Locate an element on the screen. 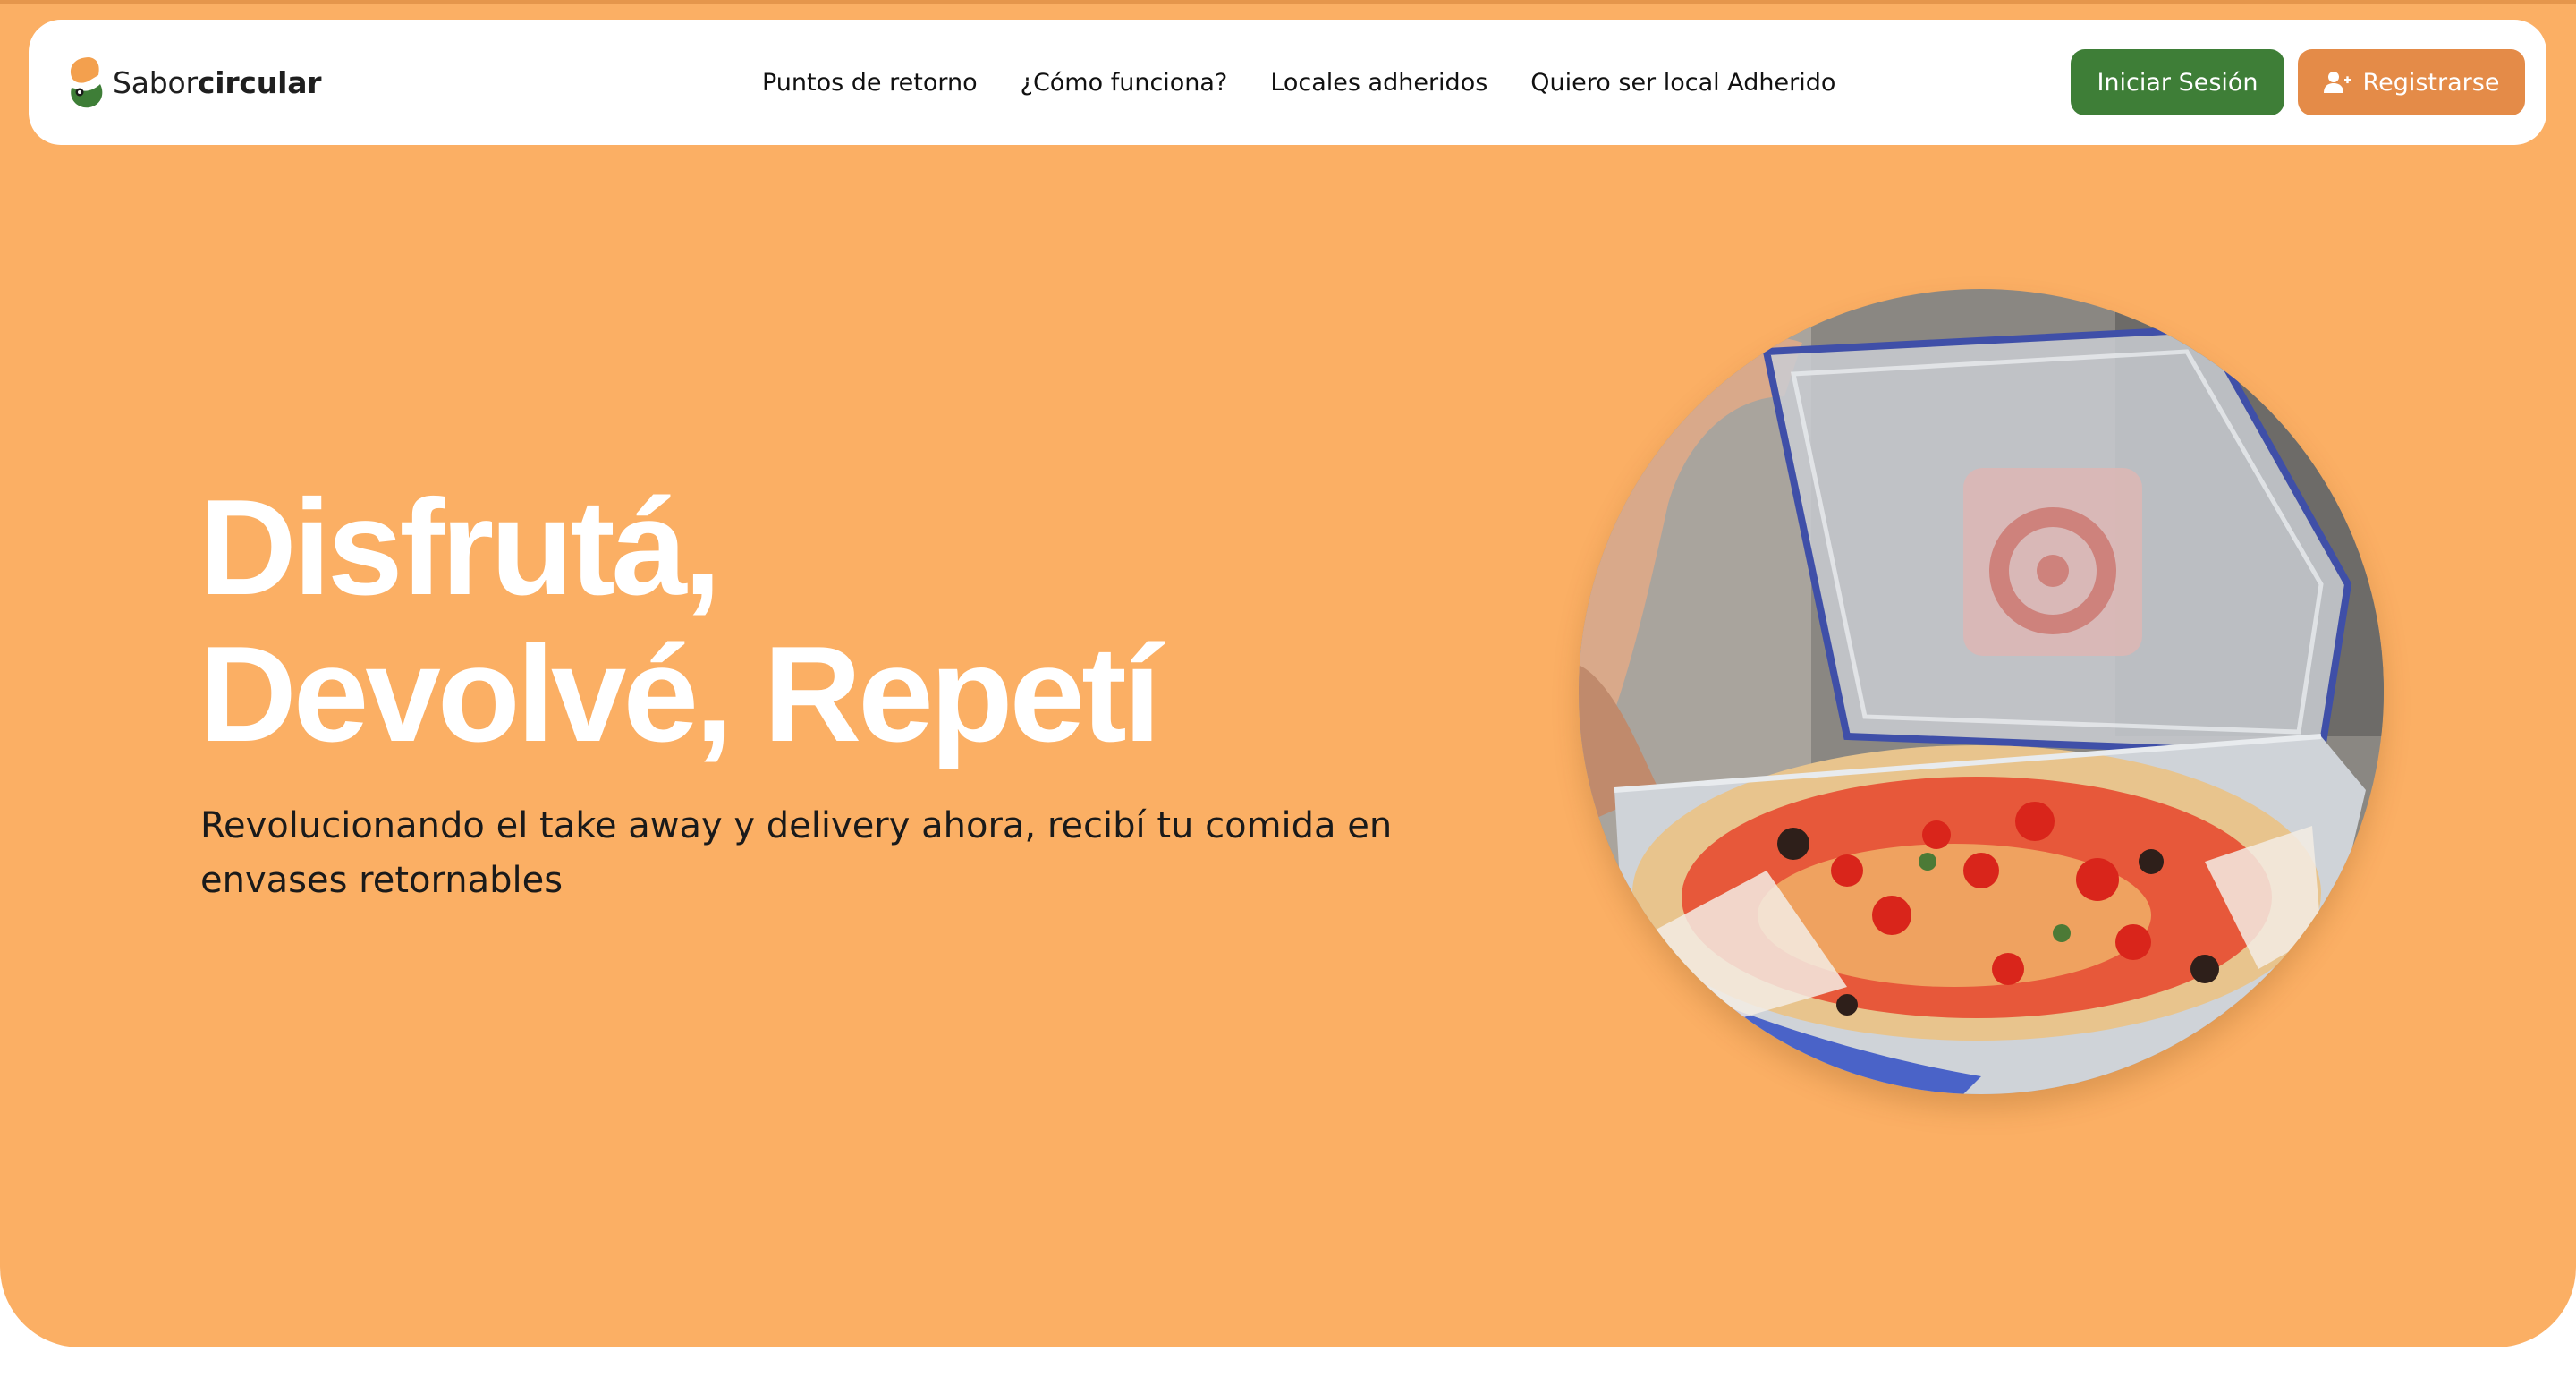 Image resolution: width=2576 pixels, height=1394 pixels. nav-link-como-funciona: ¿Cómo funciona? is located at coordinates (1124, 83).